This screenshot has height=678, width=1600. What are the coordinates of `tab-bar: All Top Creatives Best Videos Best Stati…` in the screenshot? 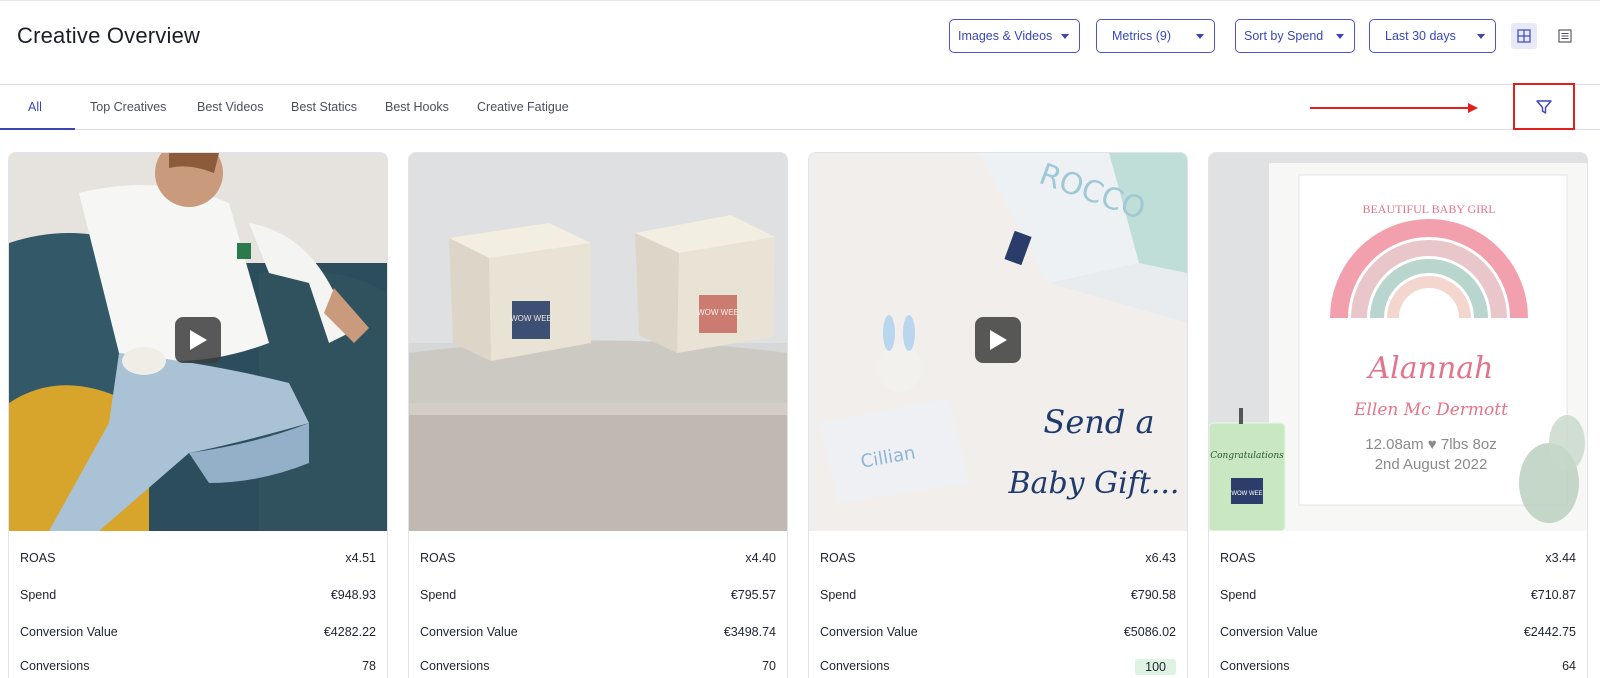 It's located at (800, 106).